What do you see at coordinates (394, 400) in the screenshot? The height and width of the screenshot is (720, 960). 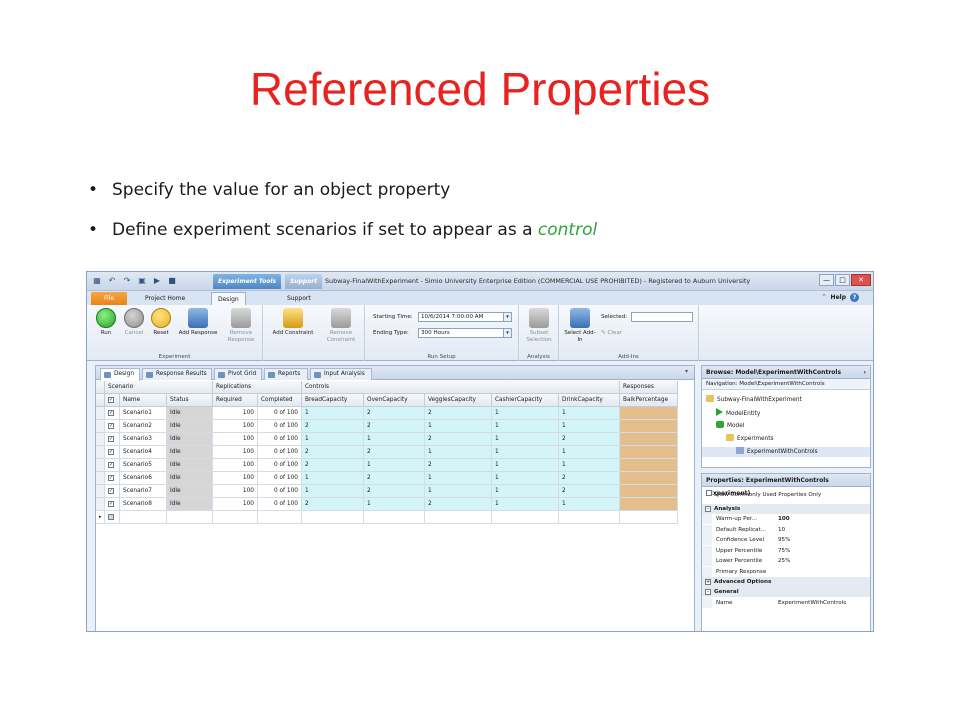 I see `column-header-oven-capacity: OvenCapacity` at bounding box center [394, 400].